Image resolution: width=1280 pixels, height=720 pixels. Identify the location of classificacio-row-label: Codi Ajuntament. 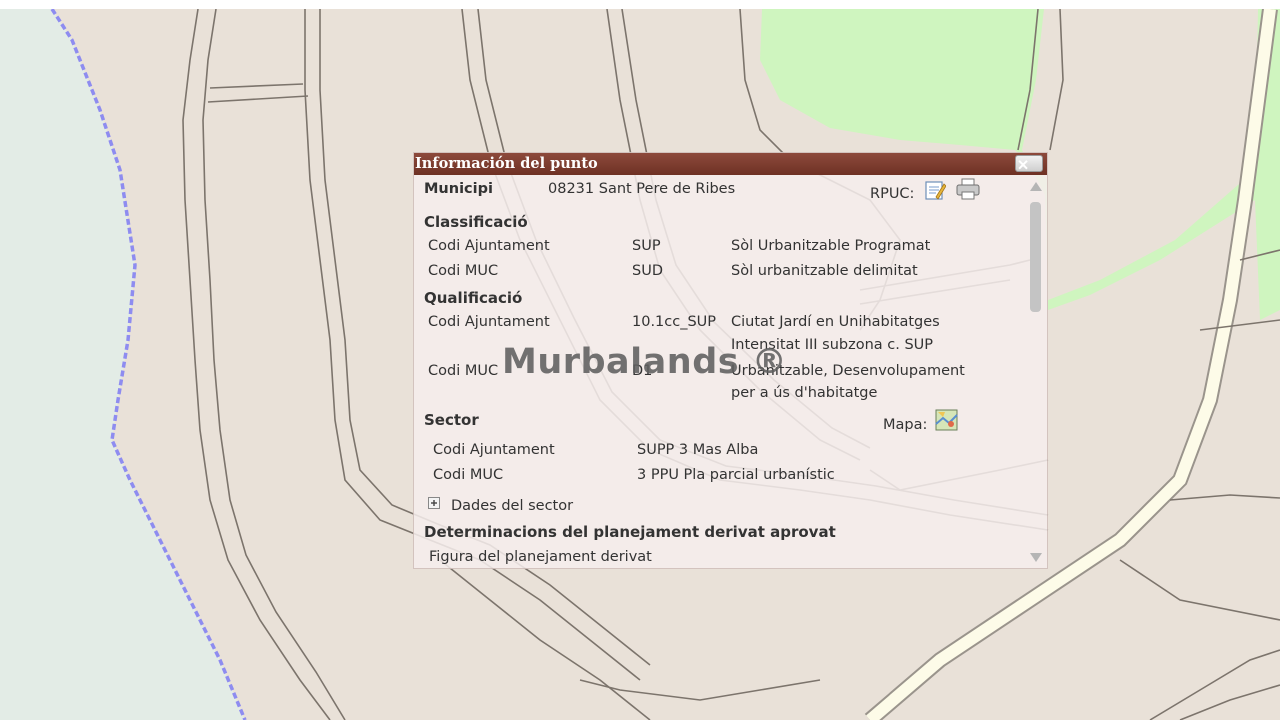
(489, 246).